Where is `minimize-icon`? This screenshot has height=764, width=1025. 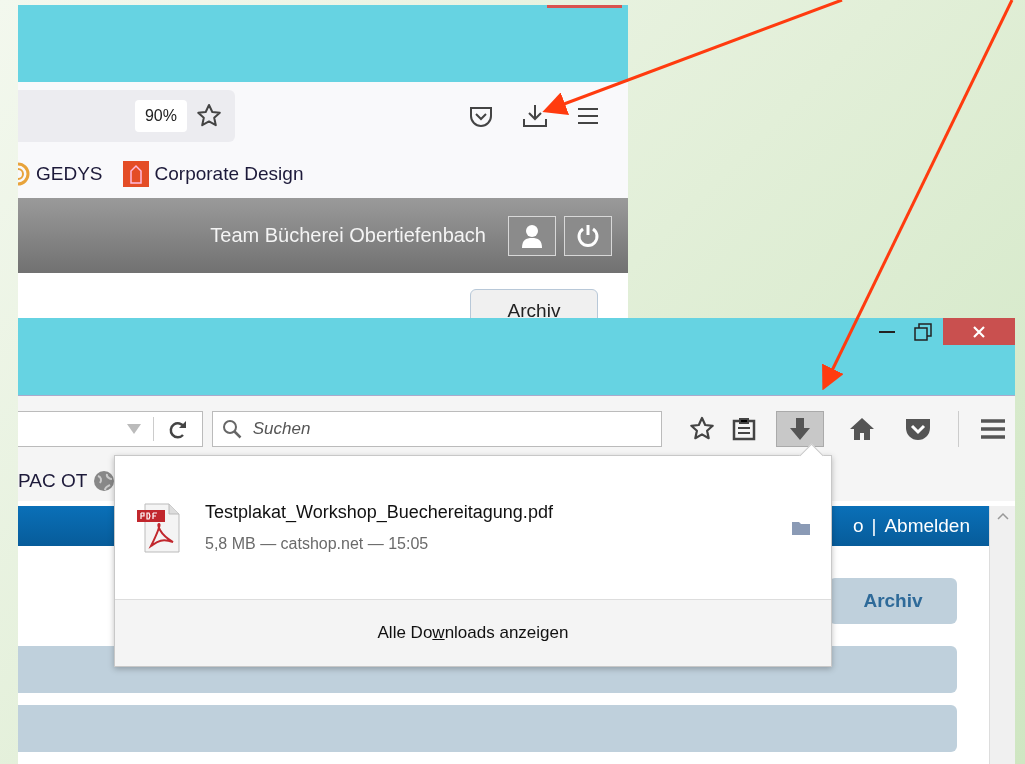 minimize-icon is located at coordinates (887, 331).